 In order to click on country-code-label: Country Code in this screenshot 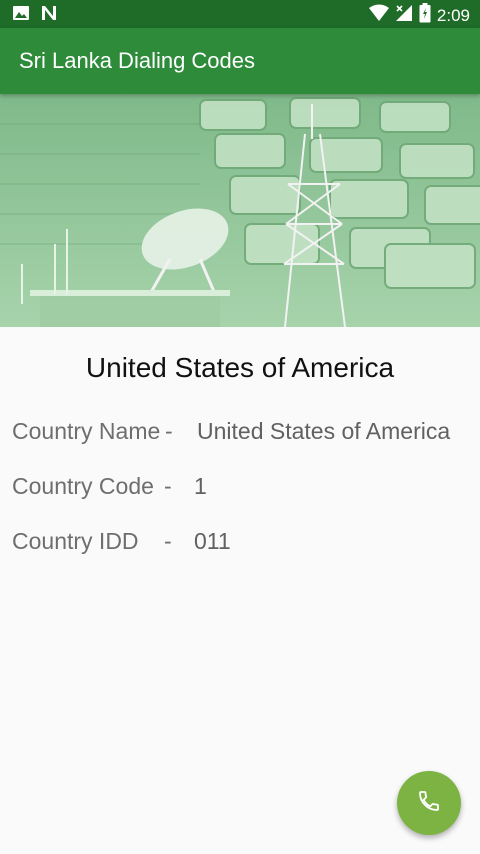, I will do `click(83, 486)`.